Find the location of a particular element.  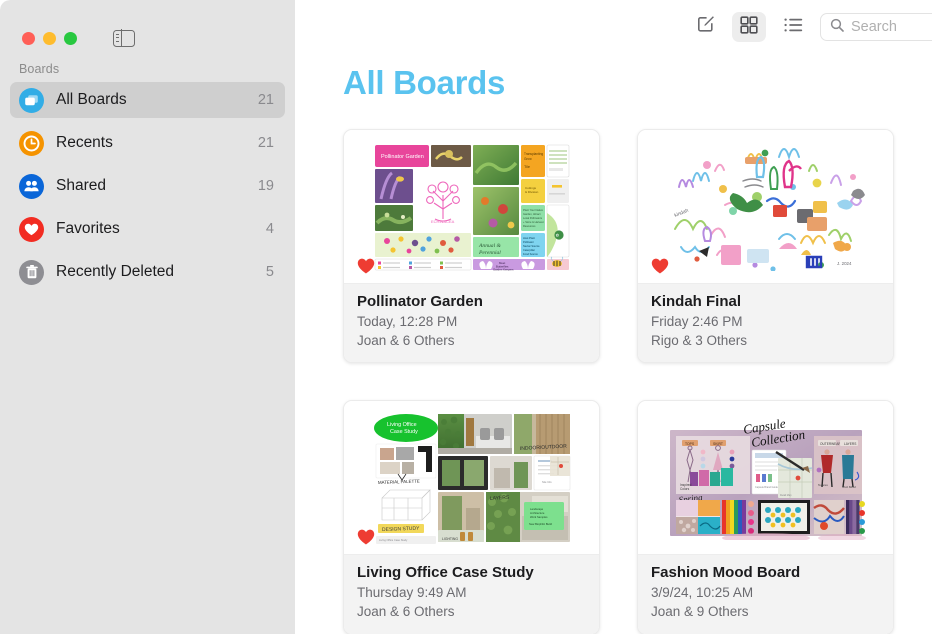

search-icon is located at coordinates (837, 27).